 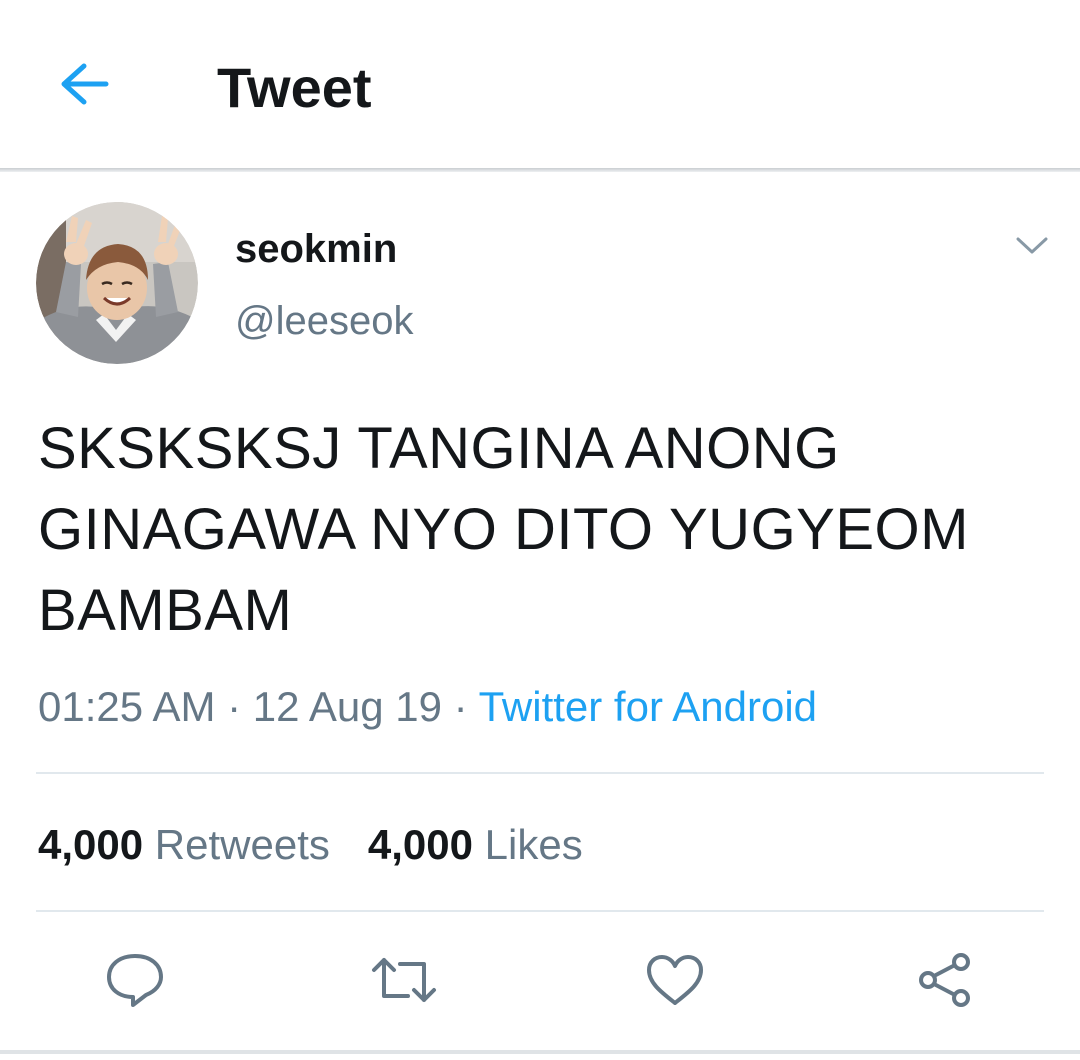 I want to click on reply-icon, so click(x=135, y=980).